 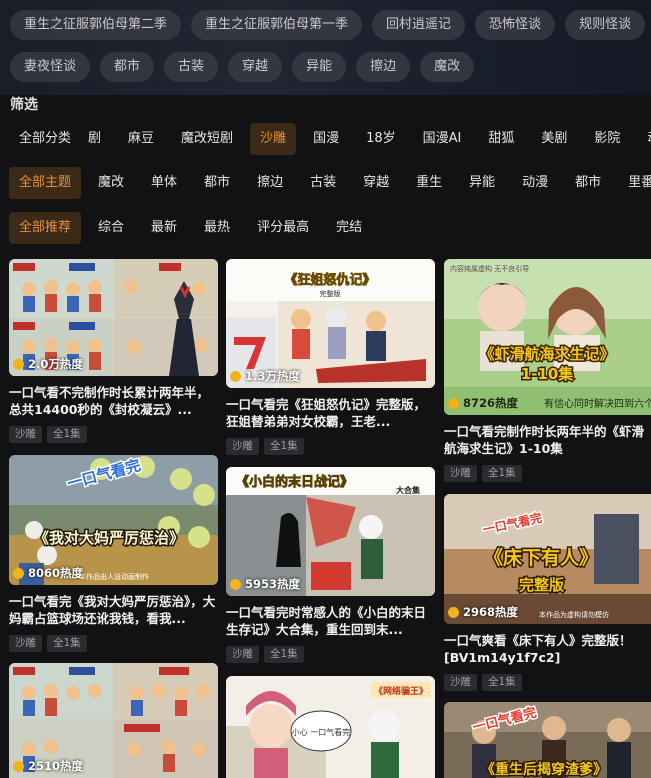 What do you see at coordinates (217, 228) in the screenshot?
I see `sort-chip: 最热` at bounding box center [217, 228].